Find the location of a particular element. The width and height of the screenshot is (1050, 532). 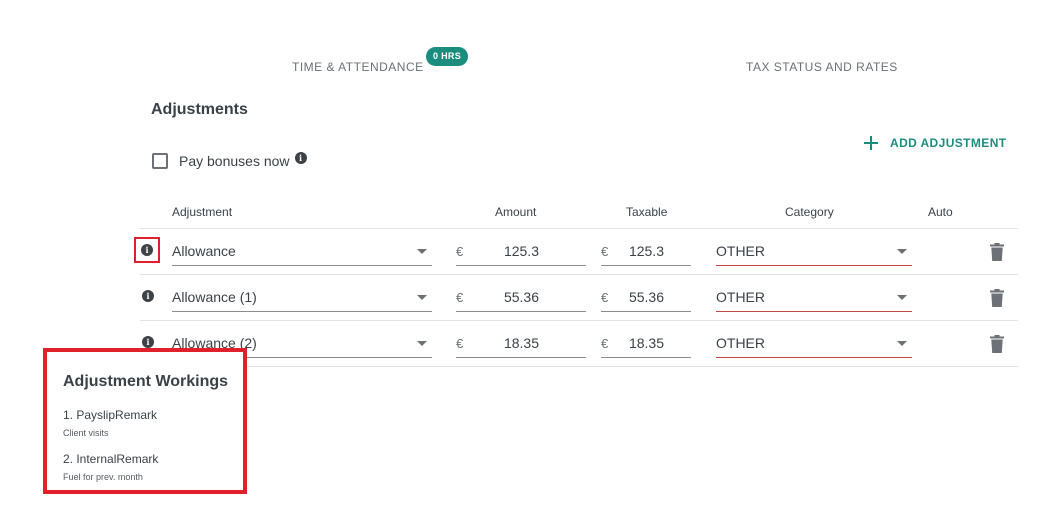

workings-item-detail: Fuel for prev. month is located at coordinates (103, 477).